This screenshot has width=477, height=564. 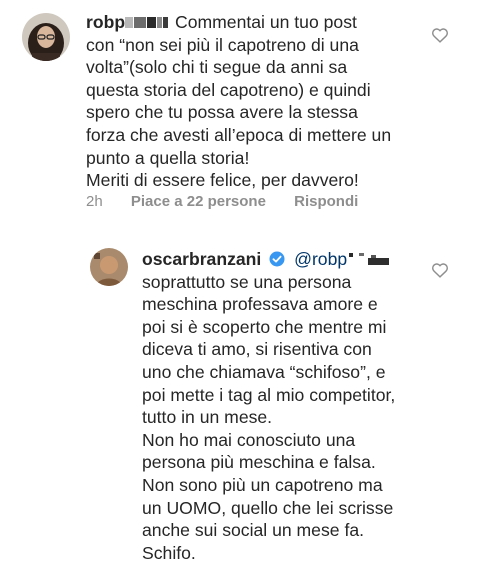 What do you see at coordinates (253, 530) in the screenshot?
I see `reply-line: anche sui social un mese fa.` at bounding box center [253, 530].